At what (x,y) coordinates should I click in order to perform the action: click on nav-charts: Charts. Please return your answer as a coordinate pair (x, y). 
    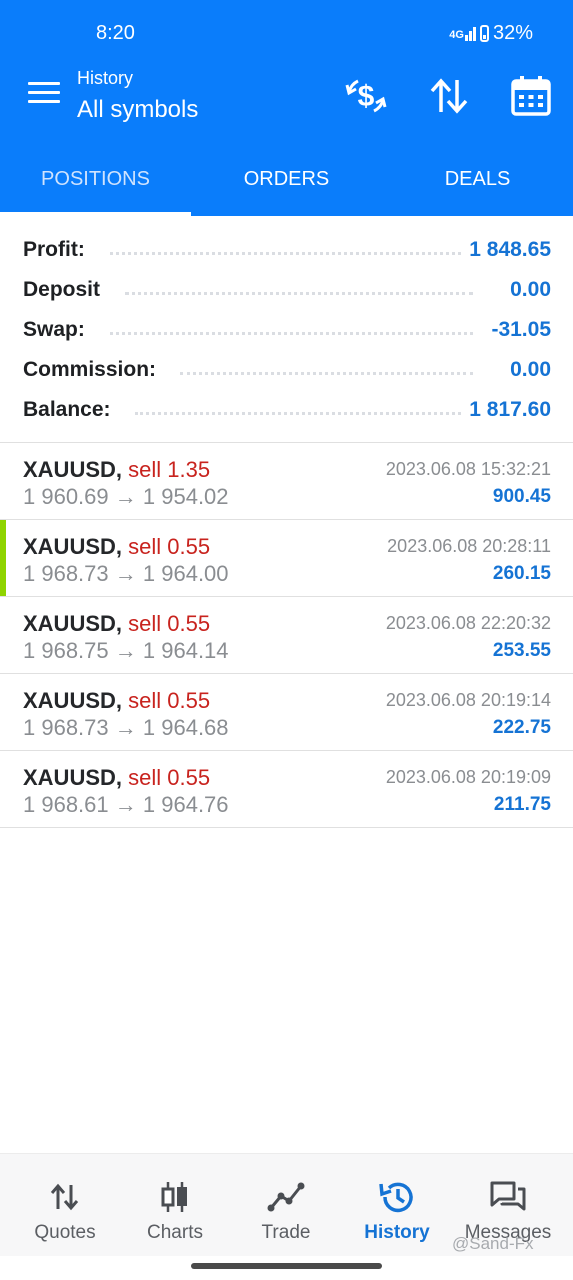
    Looking at the image, I should click on (175, 1205).